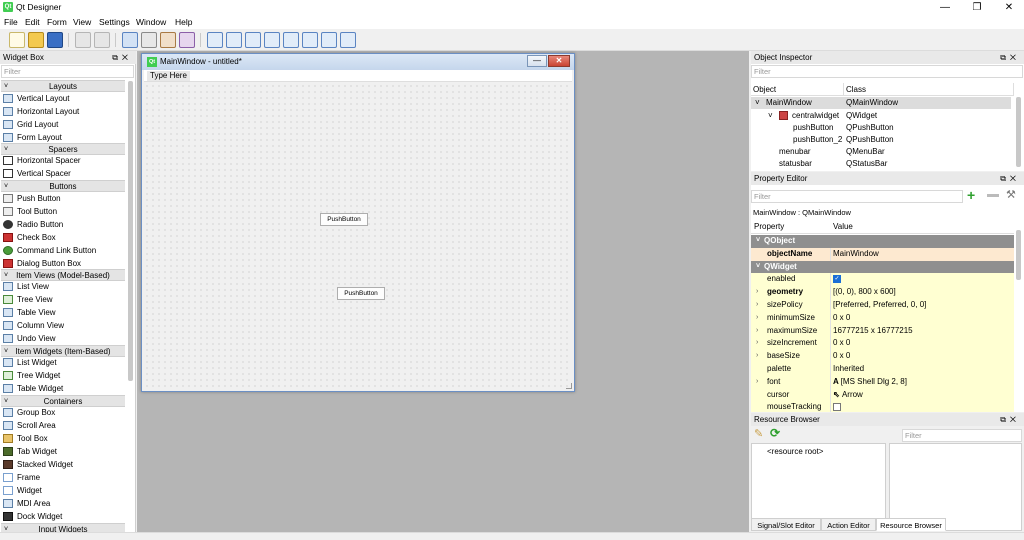 The image size is (1024, 540). Describe the element at coordinates (945, 7) in the screenshot. I see `minimize-button: —` at that location.